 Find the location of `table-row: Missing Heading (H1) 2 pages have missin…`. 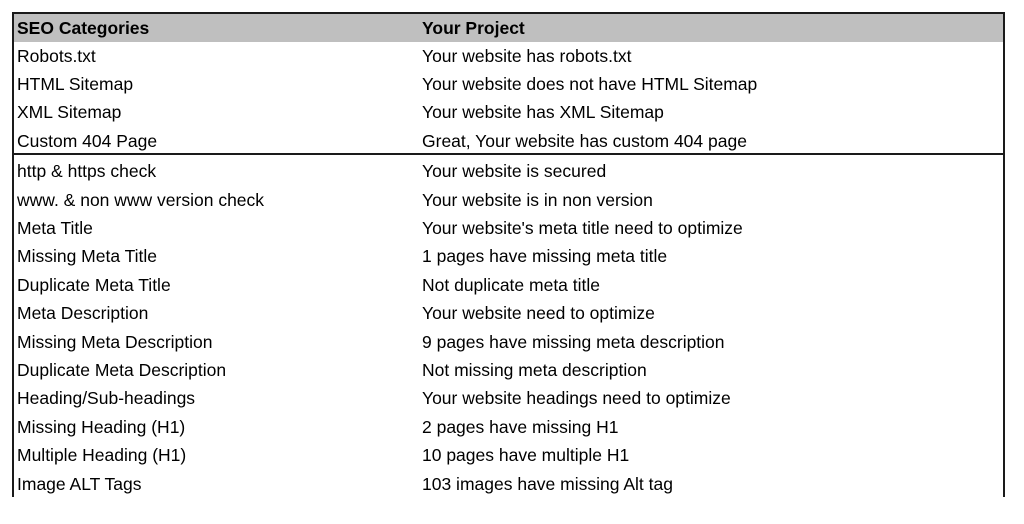

table-row: Missing Heading (H1) 2 pages have missin… is located at coordinates (508, 427).